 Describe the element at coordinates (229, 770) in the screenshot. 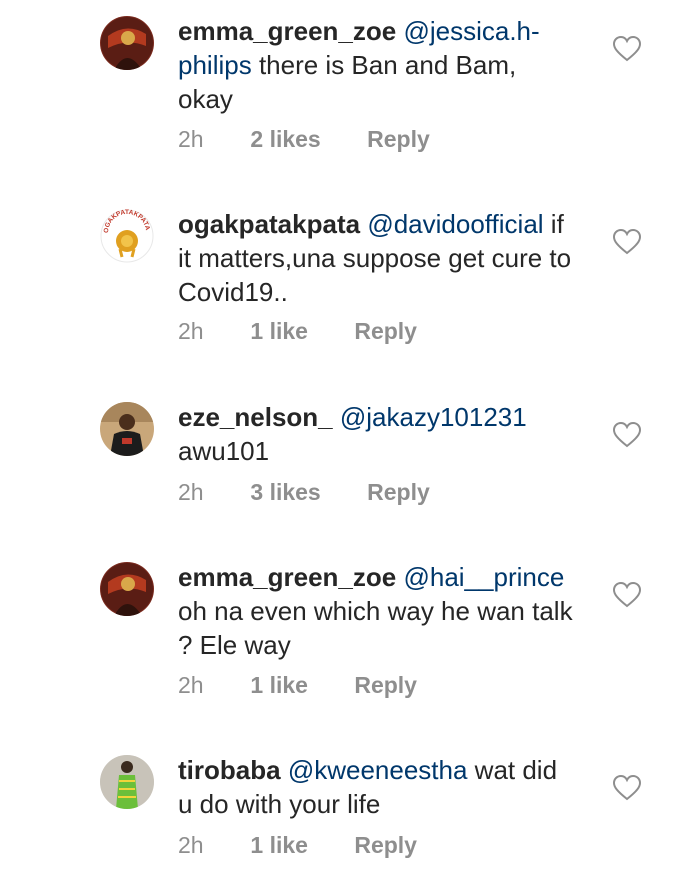

I see `comment-username: tirobaba` at that location.